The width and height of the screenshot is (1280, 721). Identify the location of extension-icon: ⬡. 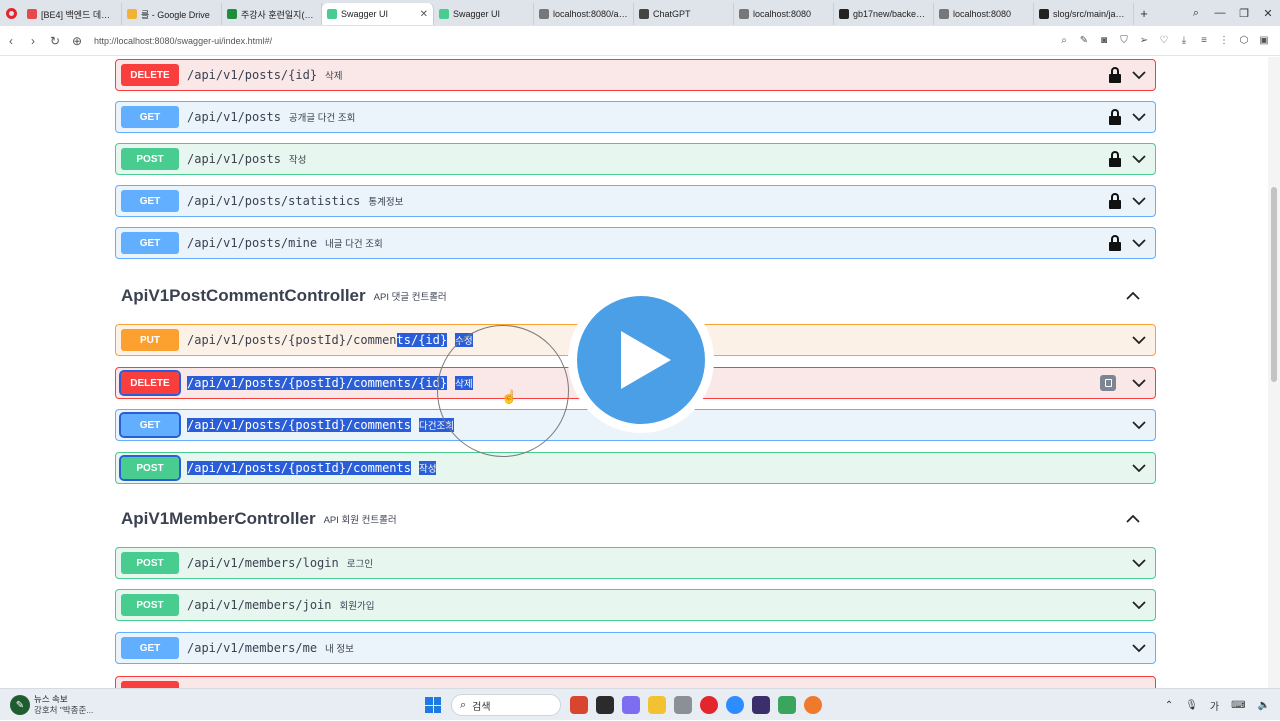
(1244, 40).